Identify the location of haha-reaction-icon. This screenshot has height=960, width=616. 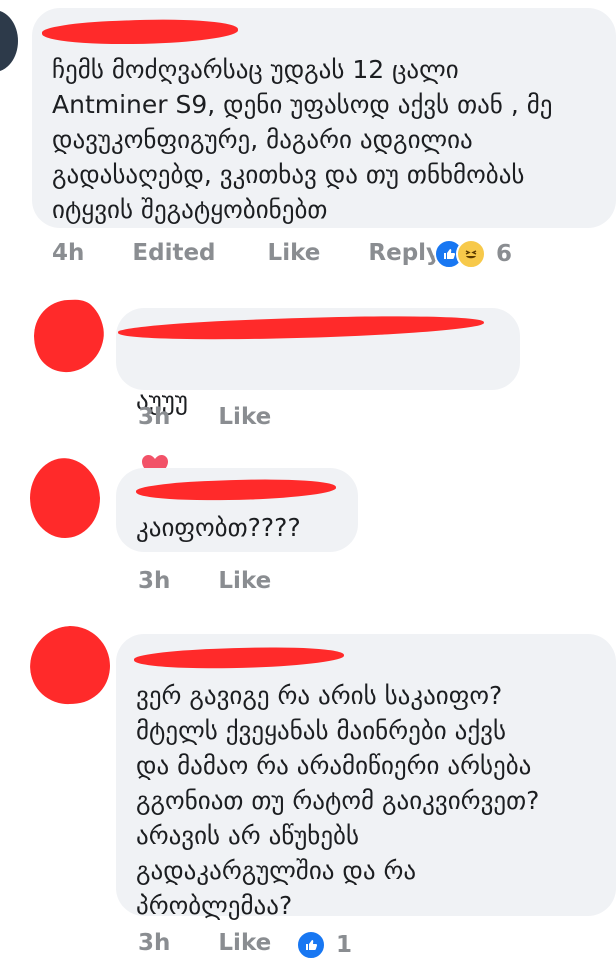
(471, 254).